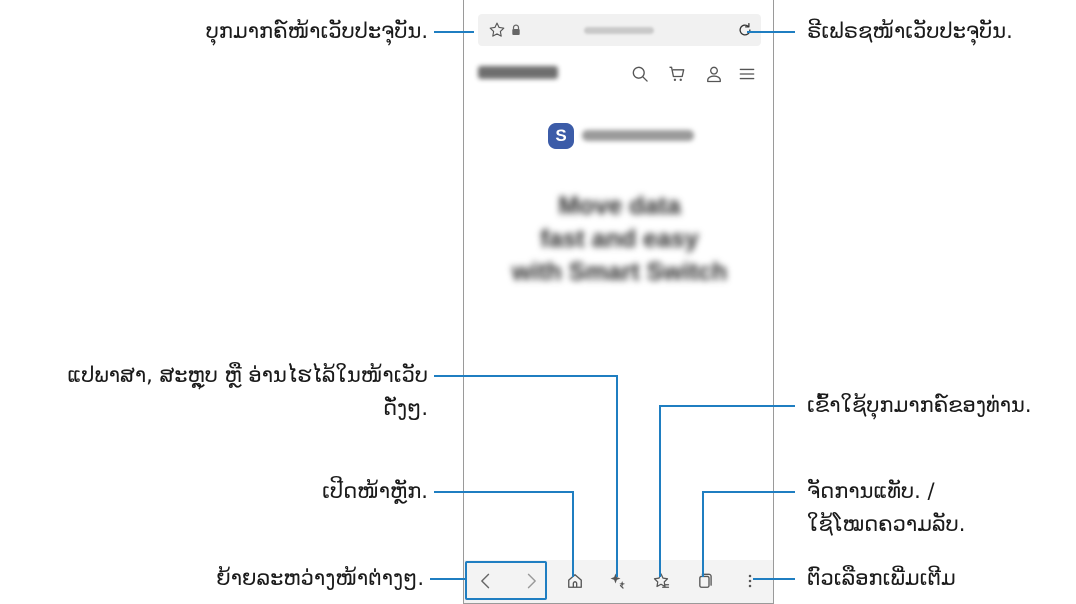 This screenshot has width=1076, height=604. I want to click on refresh-icon, so click(745, 30).